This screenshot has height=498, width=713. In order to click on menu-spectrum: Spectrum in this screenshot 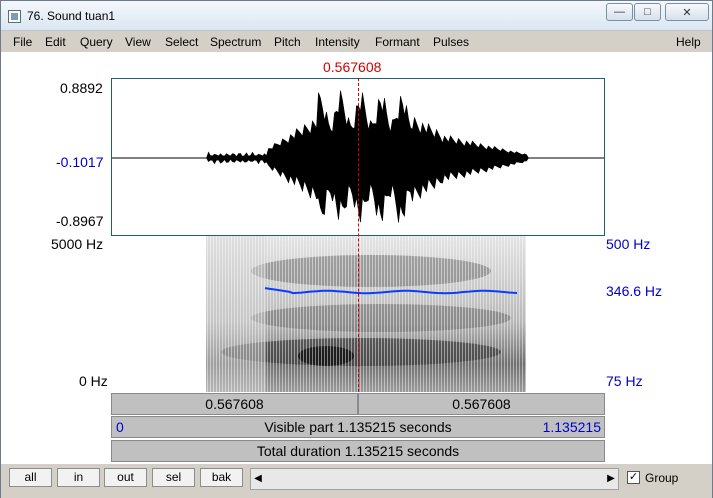, I will do `click(235, 42)`.